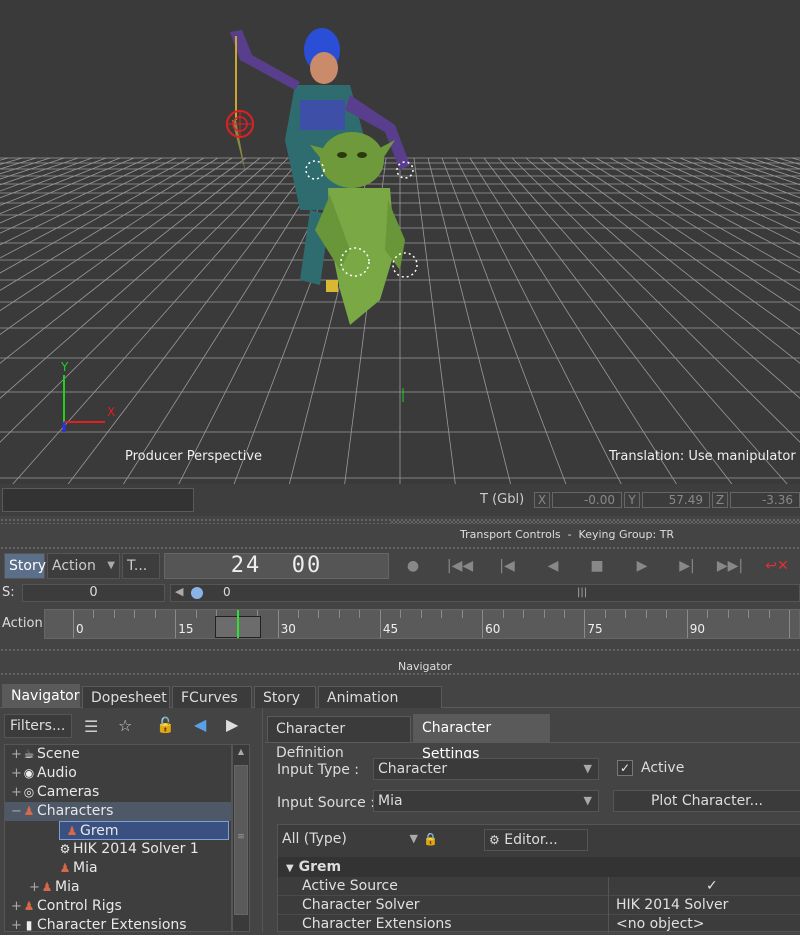 The height and width of the screenshot is (935, 800). What do you see at coordinates (672, 905) in the screenshot?
I see `property-value: HIK 2014 Solver` at bounding box center [672, 905].